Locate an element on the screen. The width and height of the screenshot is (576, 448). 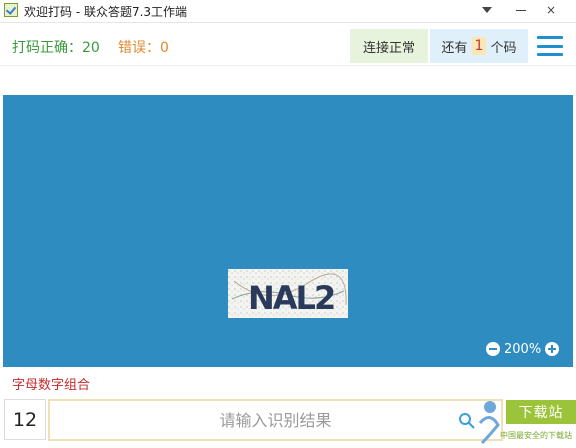
captcha-type-label: 字母数字组合 is located at coordinates (51, 385).